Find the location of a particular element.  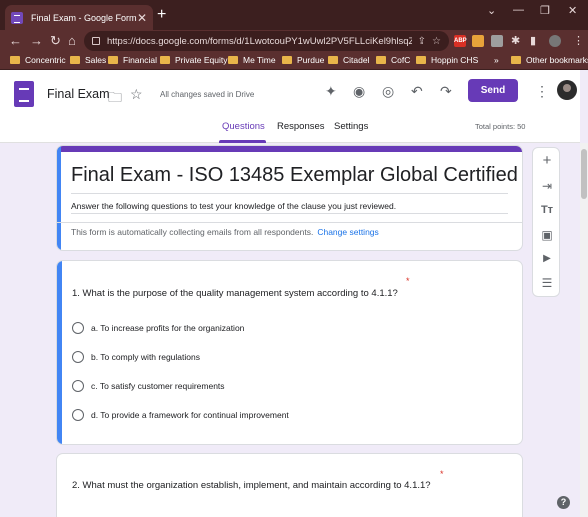

google-forms-favicon-icon is located at coordinates (17, 17).